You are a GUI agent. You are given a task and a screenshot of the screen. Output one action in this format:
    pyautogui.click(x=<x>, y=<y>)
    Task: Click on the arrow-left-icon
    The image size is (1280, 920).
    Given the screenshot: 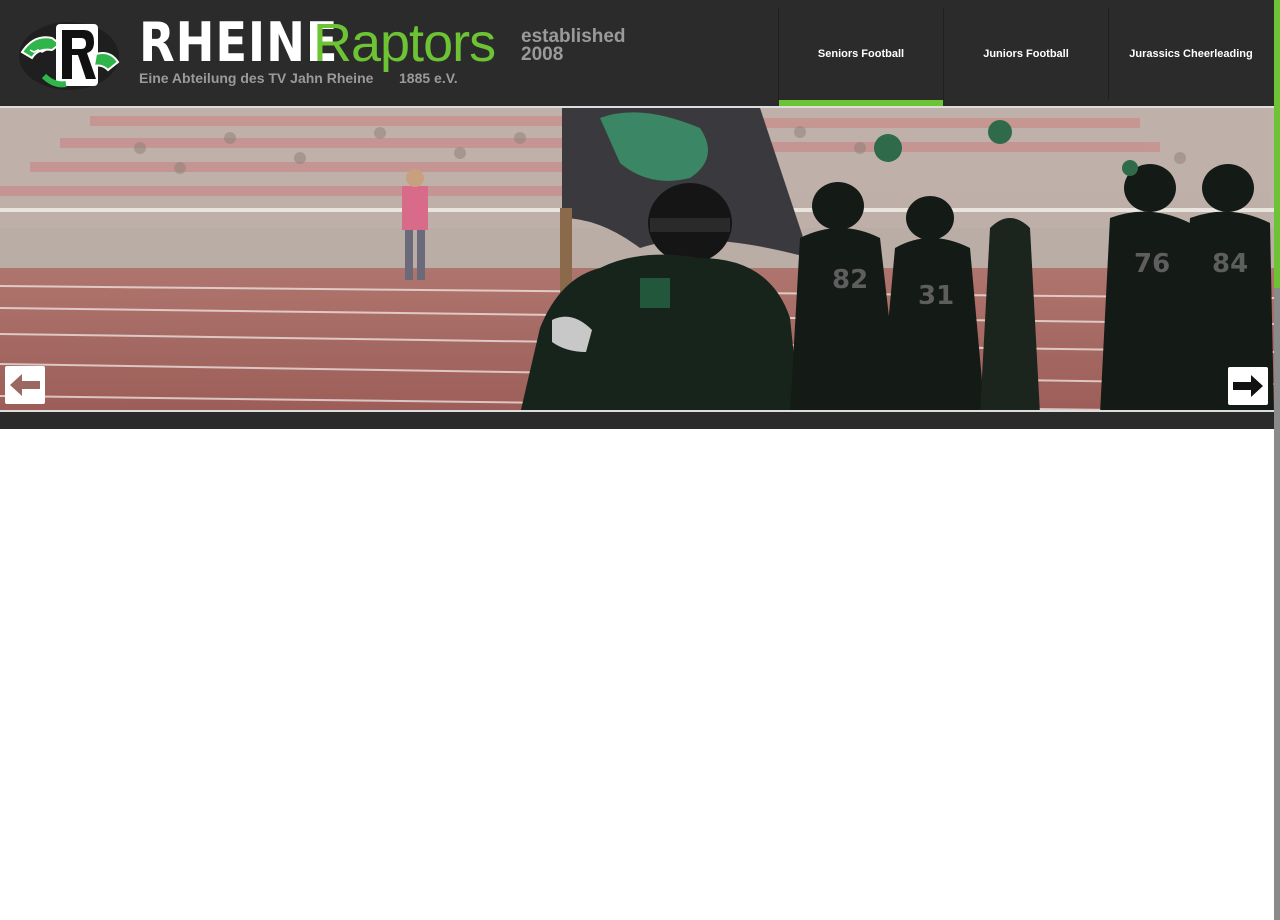 What is the action you would take?
    pyautogui.click(x=25, y=385)
    